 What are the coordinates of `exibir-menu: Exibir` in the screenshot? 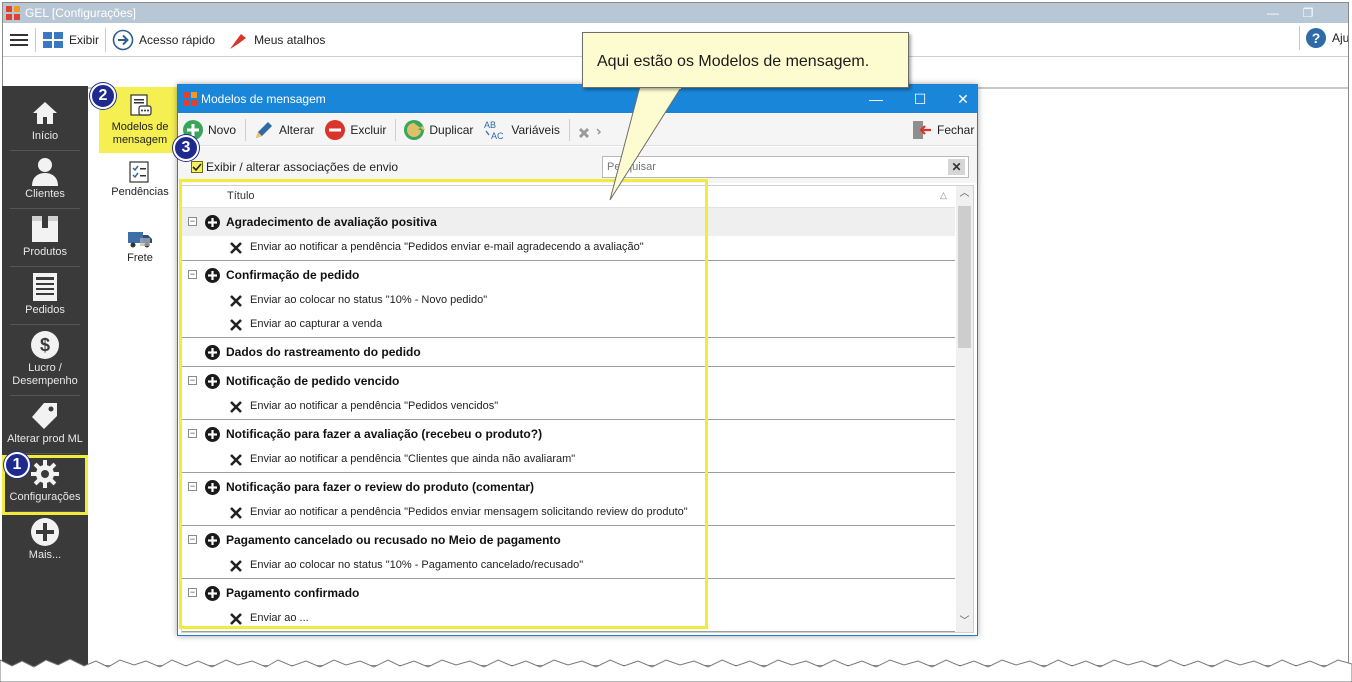 It's located at (70, 40).